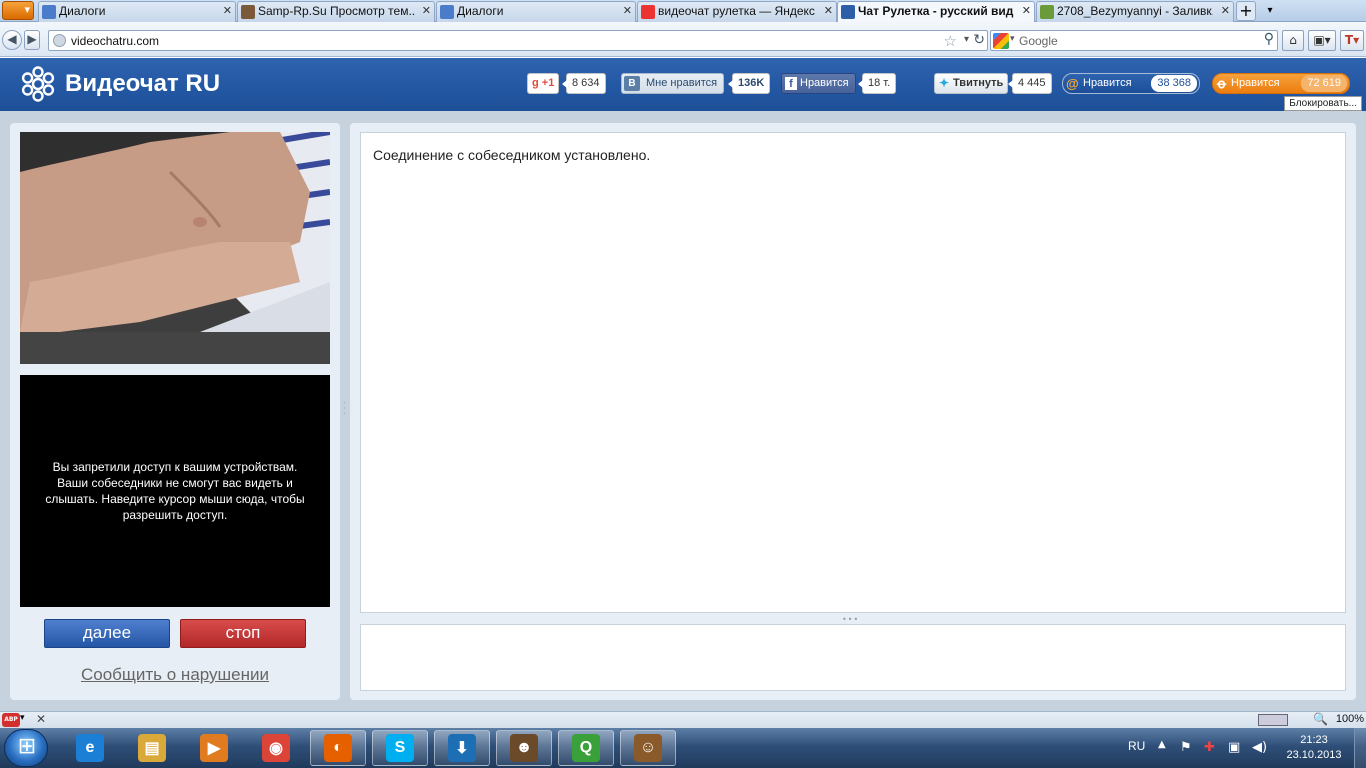 The width and height of the screenshot is (1366, 768). I want to click on site-title: Видеочат RU, so click(142, 84).